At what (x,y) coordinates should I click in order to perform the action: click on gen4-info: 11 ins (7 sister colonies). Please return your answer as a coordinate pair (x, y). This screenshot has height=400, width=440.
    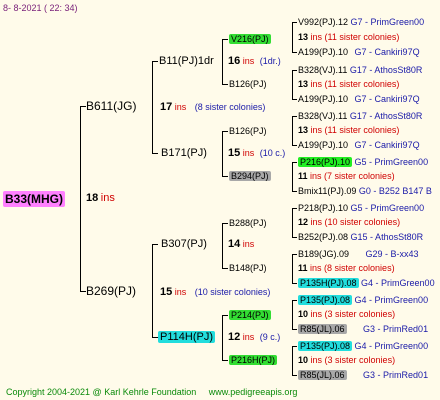
    Looking at the image, I should click on (346, 176).